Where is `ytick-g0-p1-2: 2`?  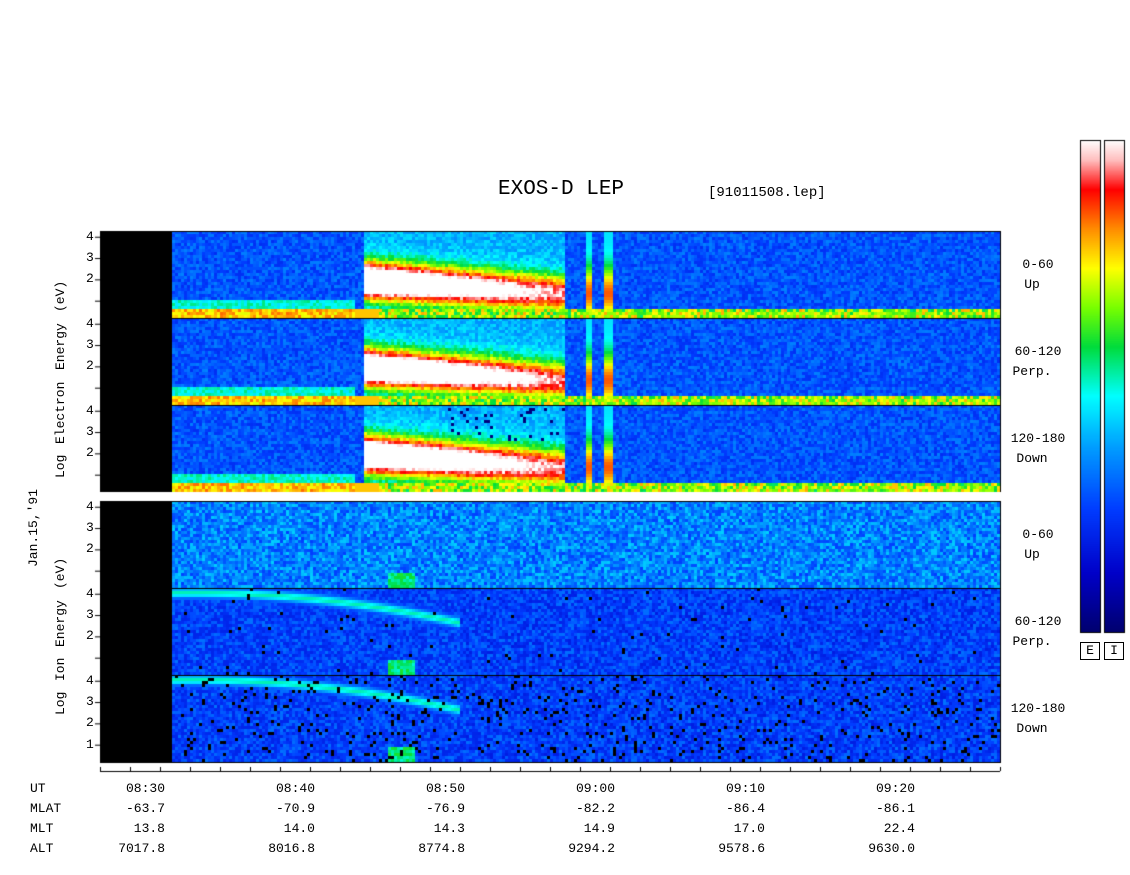 ytick-g0-p1-2: 2 is located at coordinates (90, 366).